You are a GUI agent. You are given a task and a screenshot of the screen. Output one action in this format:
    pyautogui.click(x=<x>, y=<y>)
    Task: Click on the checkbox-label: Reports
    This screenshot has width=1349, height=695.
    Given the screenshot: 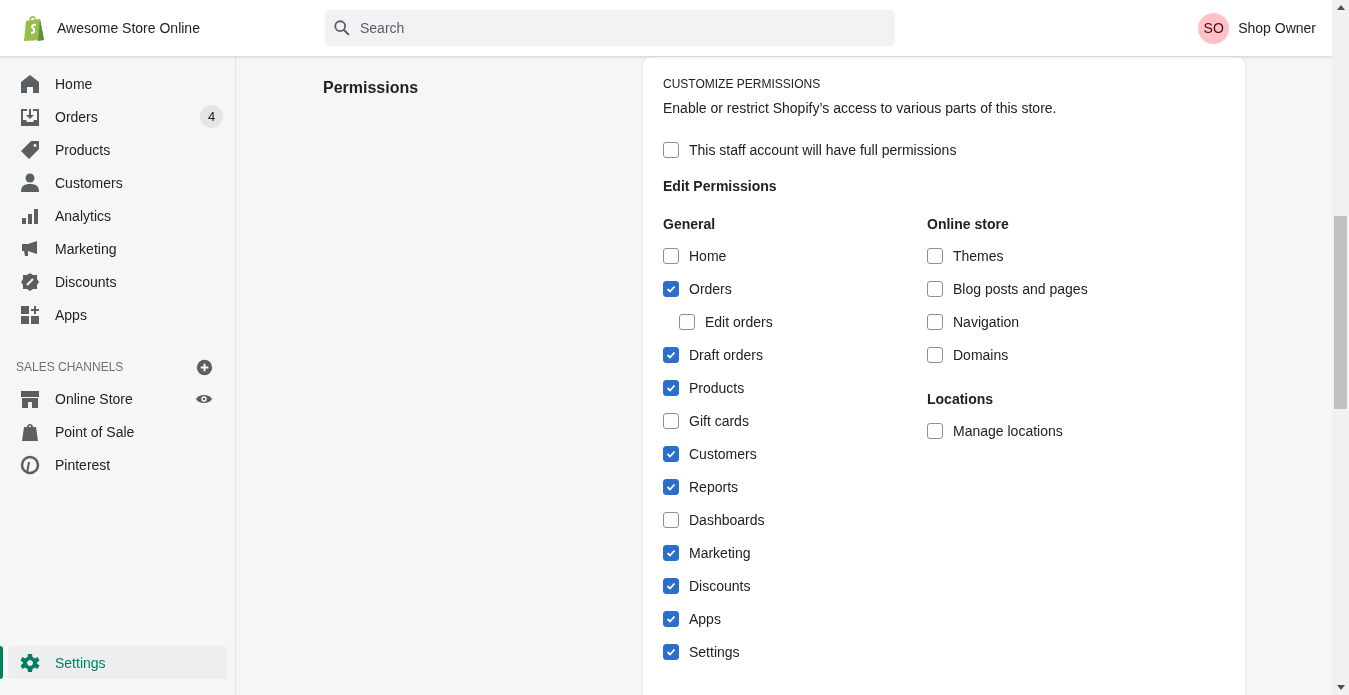 What is the action you would take?
    pyautogui.click(x=714, y=486)
    